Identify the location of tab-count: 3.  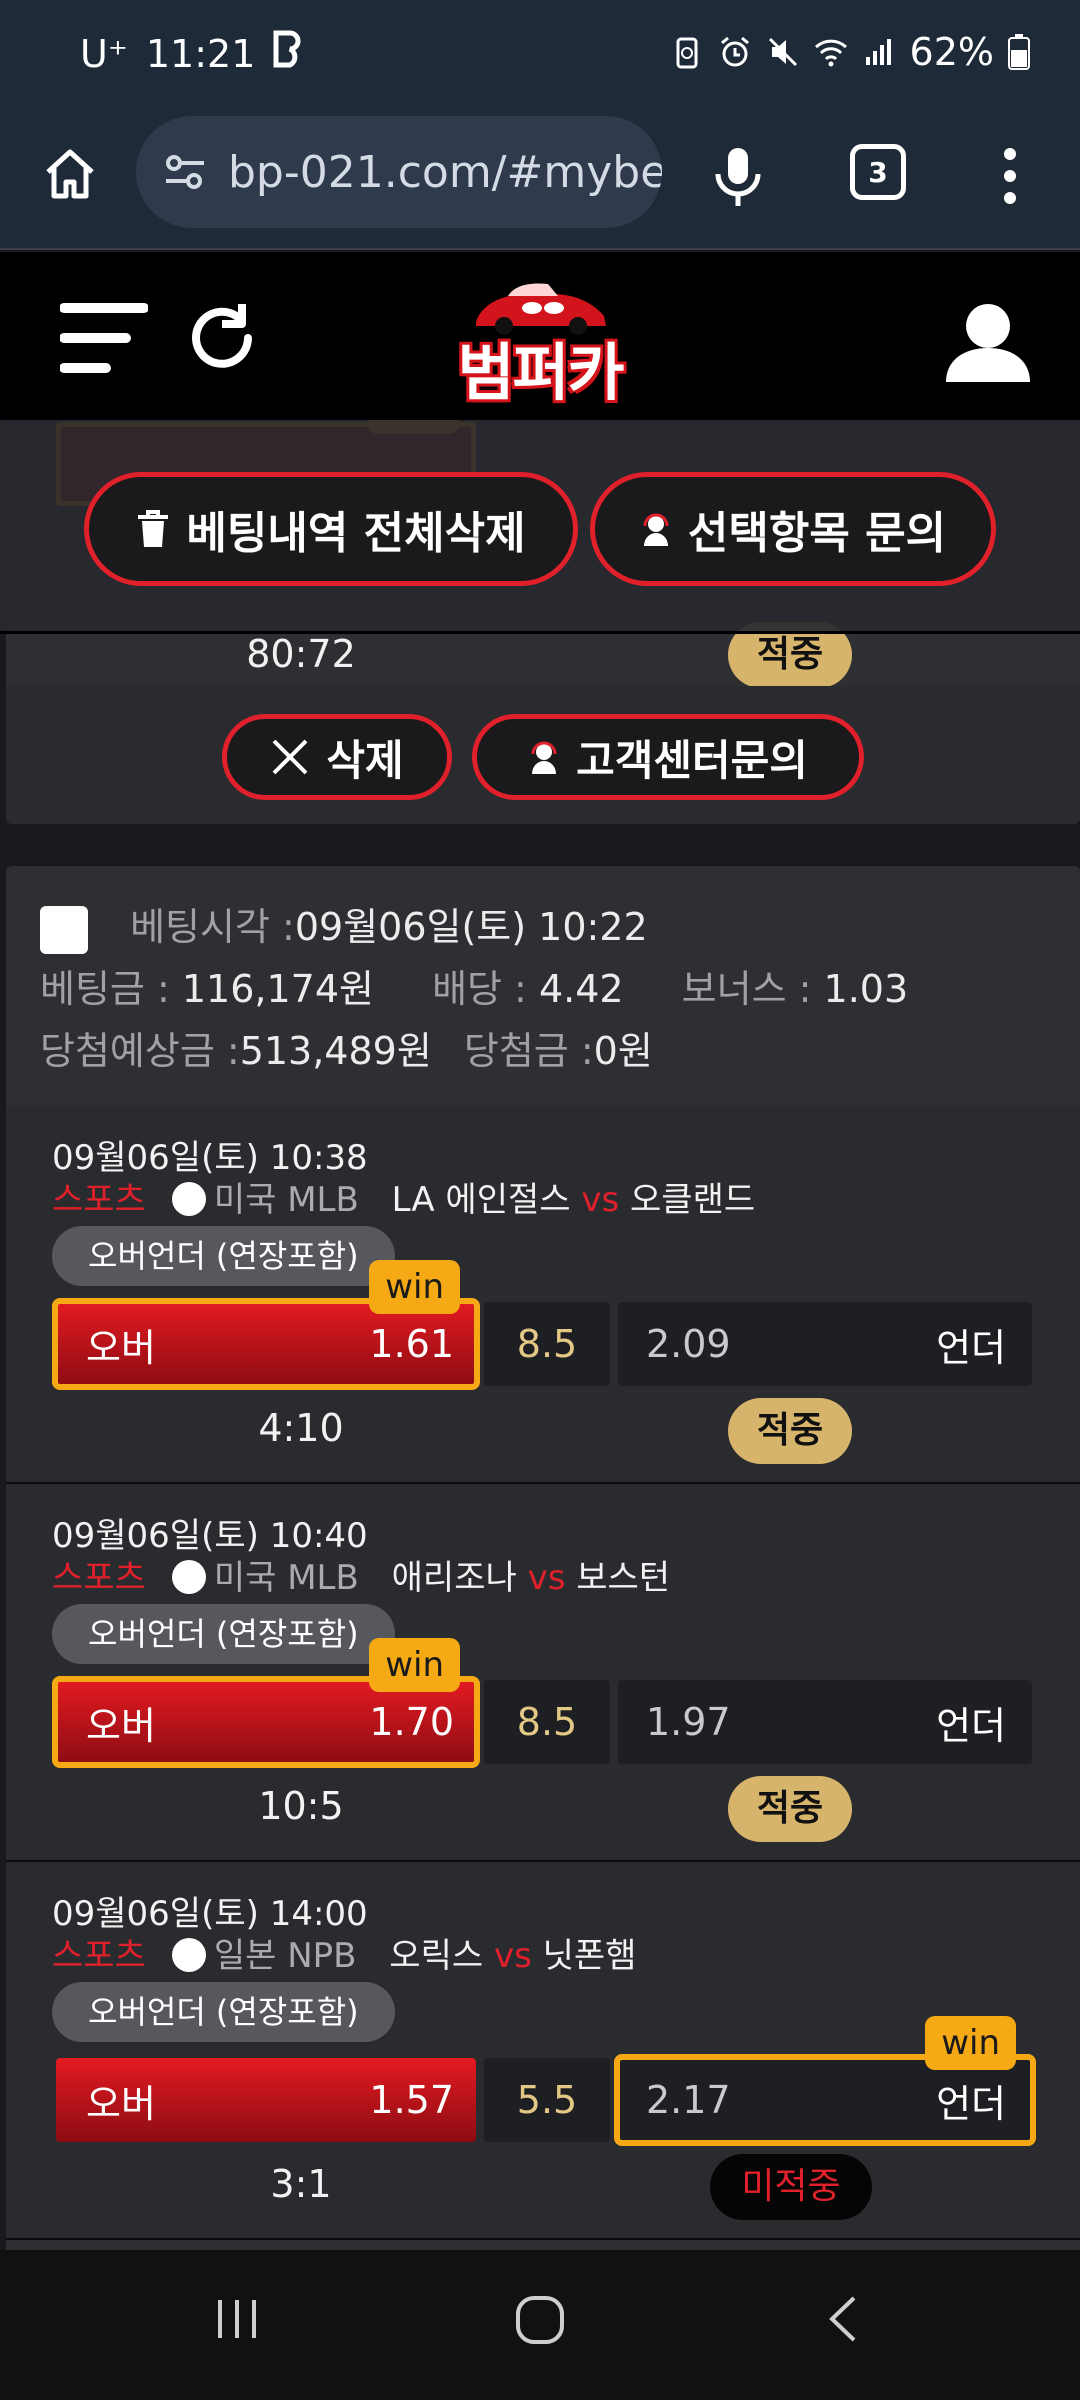
(878, 172).